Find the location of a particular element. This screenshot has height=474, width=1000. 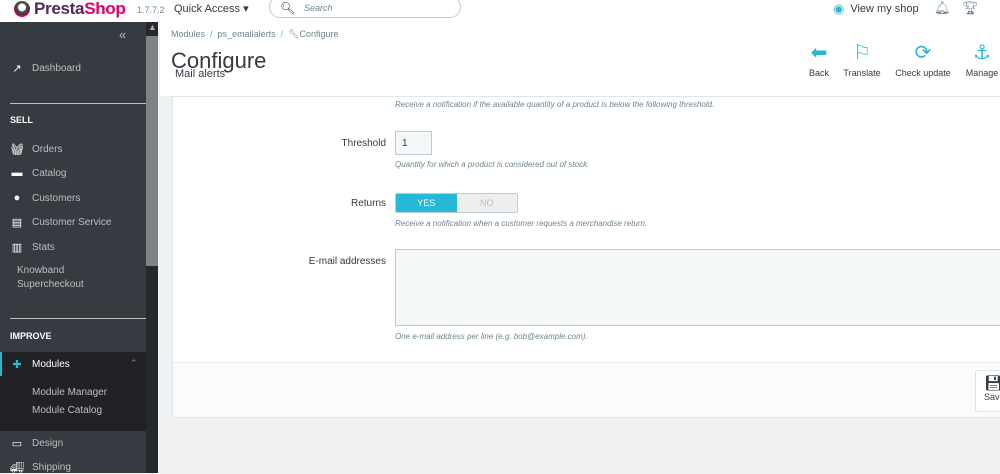

breadcrumb-current: Configure is located at coordinates (319, 34).